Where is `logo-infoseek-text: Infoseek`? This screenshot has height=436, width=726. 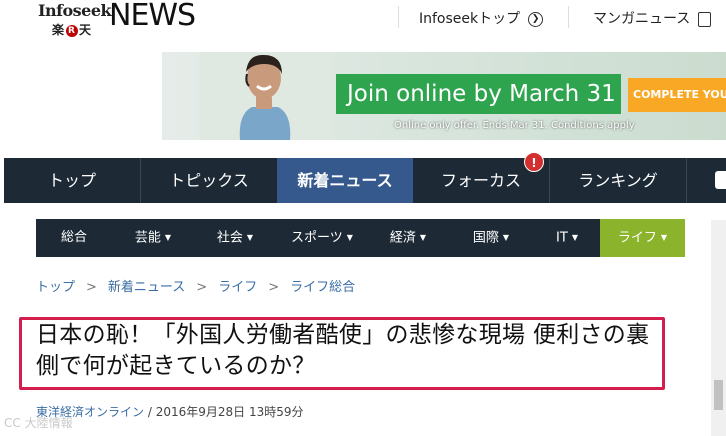
logo-infoseek-text: Infoseek is located at coordinates (75, 10).